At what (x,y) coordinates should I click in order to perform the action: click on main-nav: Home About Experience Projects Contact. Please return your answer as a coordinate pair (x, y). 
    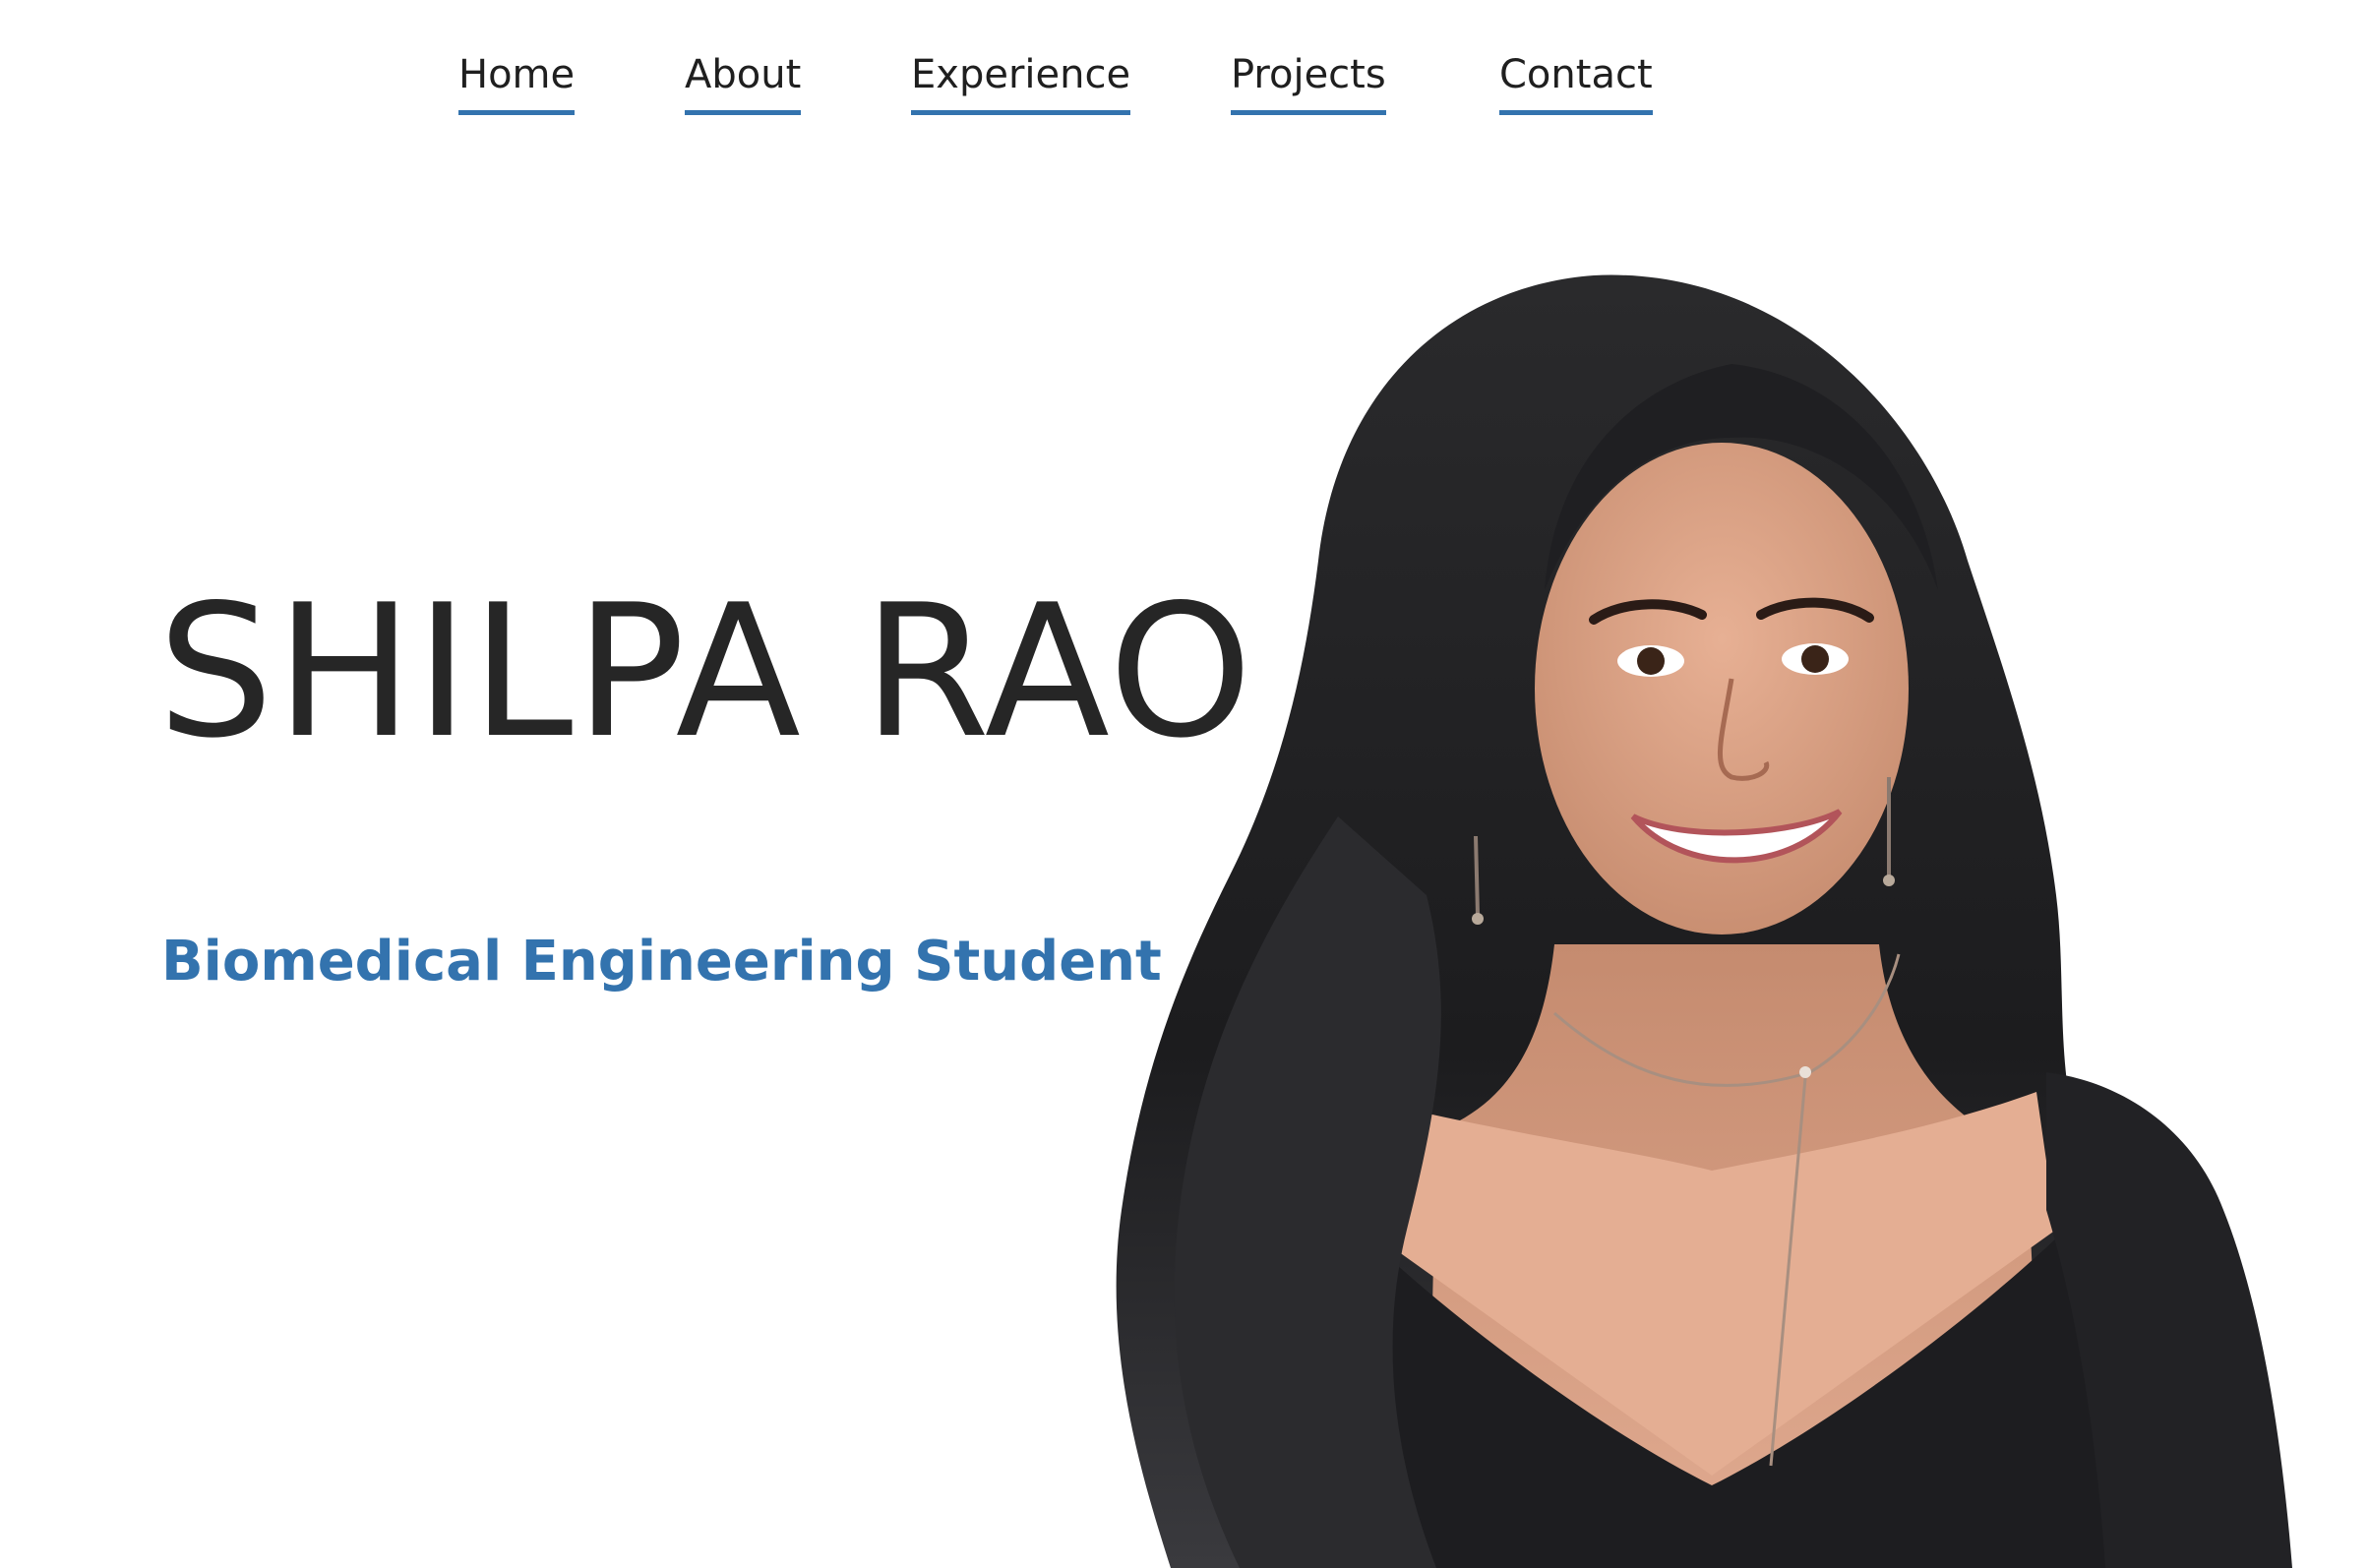
    Looking at the image, I should click on (1184, 84).